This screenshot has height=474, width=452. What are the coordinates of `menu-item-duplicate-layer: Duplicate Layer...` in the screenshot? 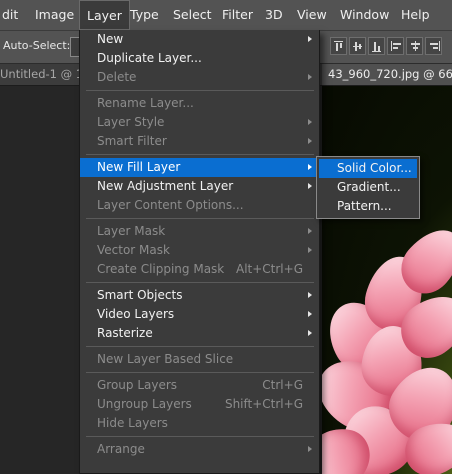 It's located at (199, 58).